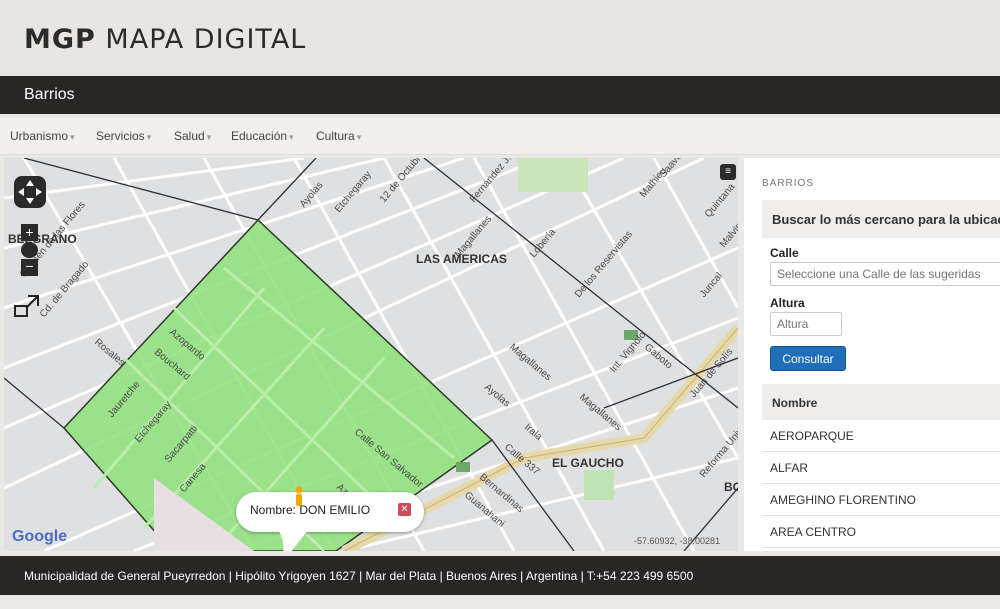 This screenshot has width=1000, height=609. Describe the element at coordinates (881, 436) in the screenshot. I see `table-row: AEROPARQUE` at that location.